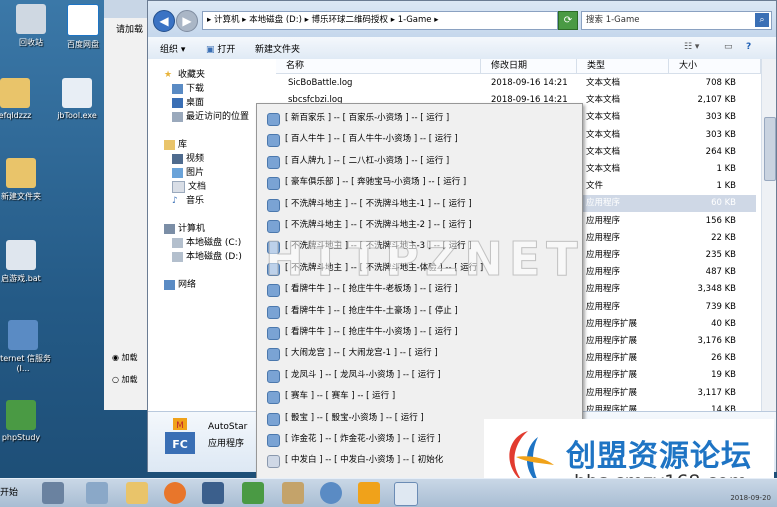  I want to click on nav-recent: 最近访问的位置, so click(210, 115).